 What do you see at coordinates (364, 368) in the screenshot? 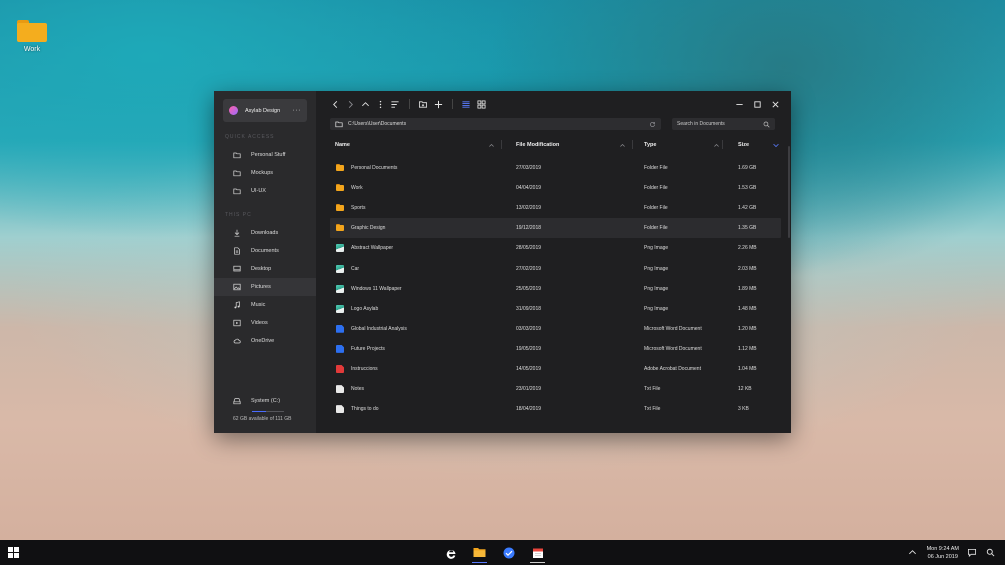
I see `file-name: Instruccions` at bounding box center [364, 368].